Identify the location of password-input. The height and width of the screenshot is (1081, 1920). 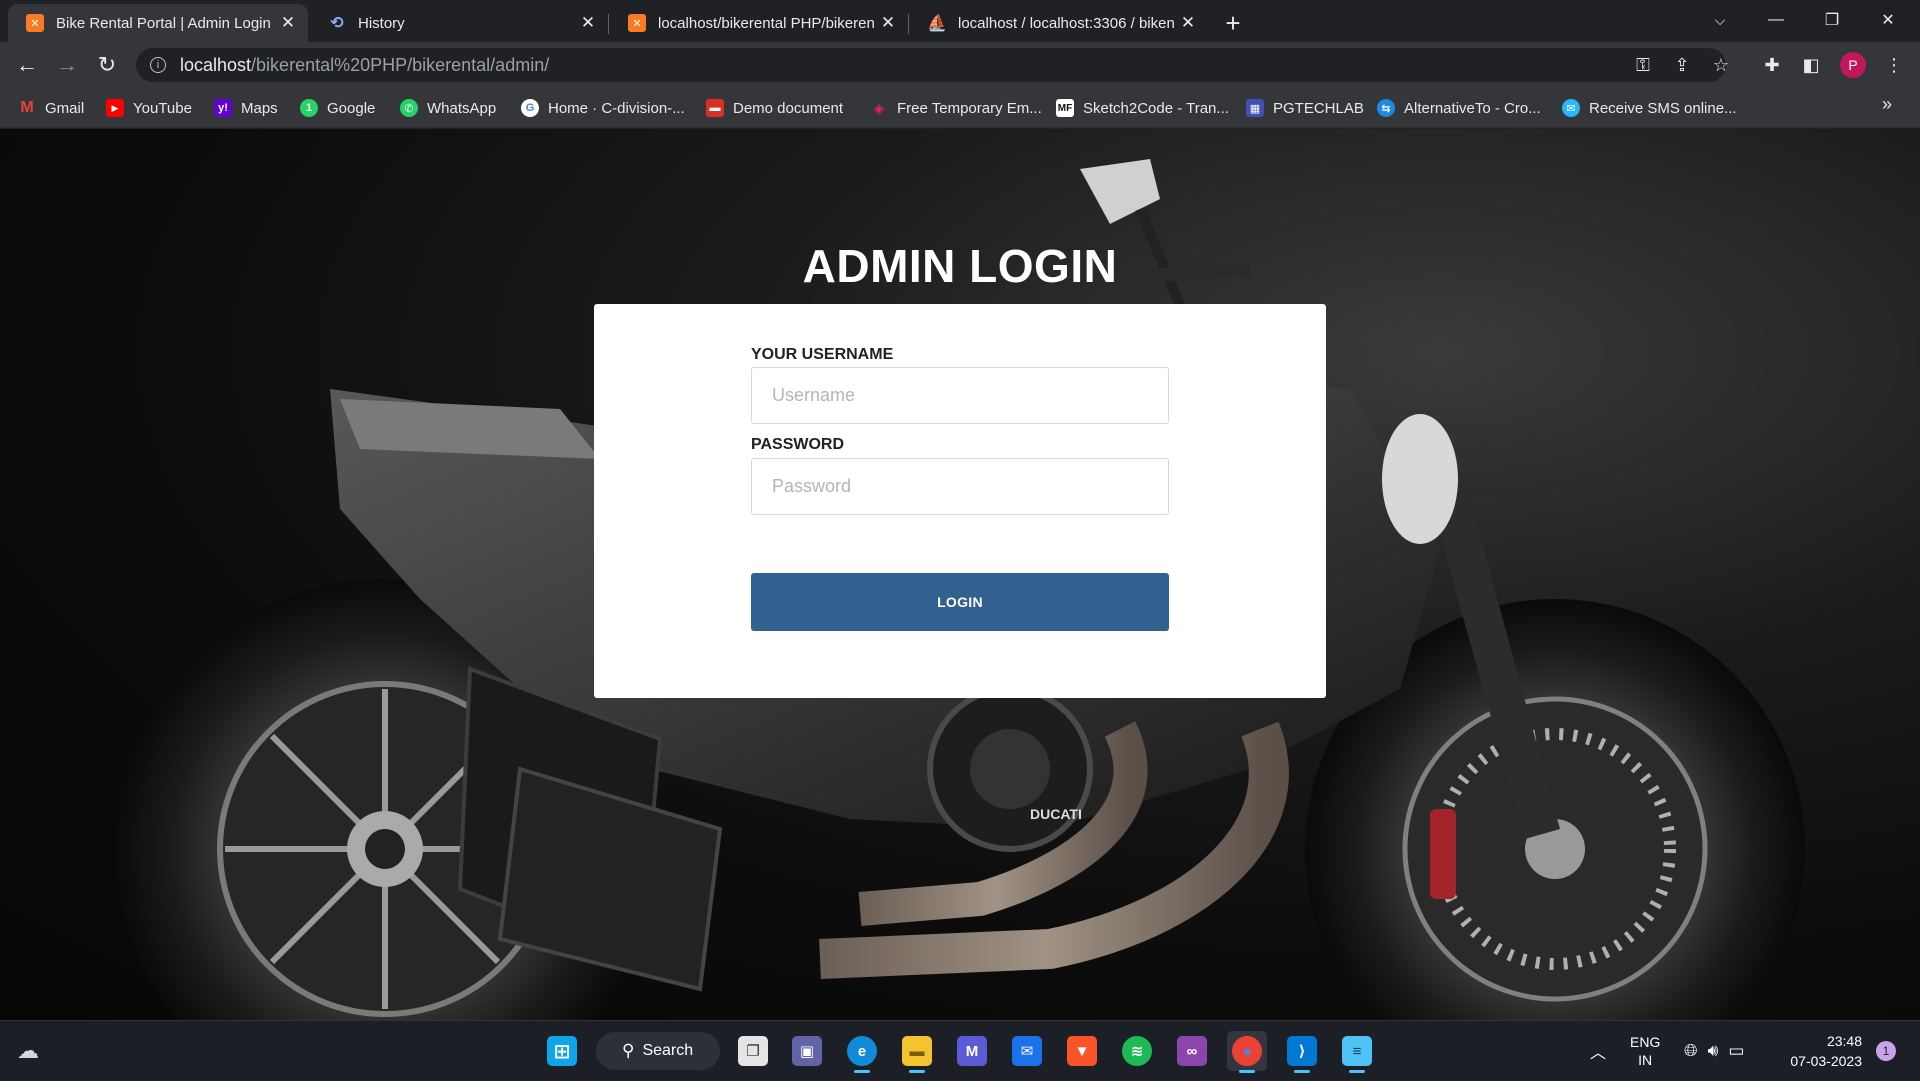
(960, 486).